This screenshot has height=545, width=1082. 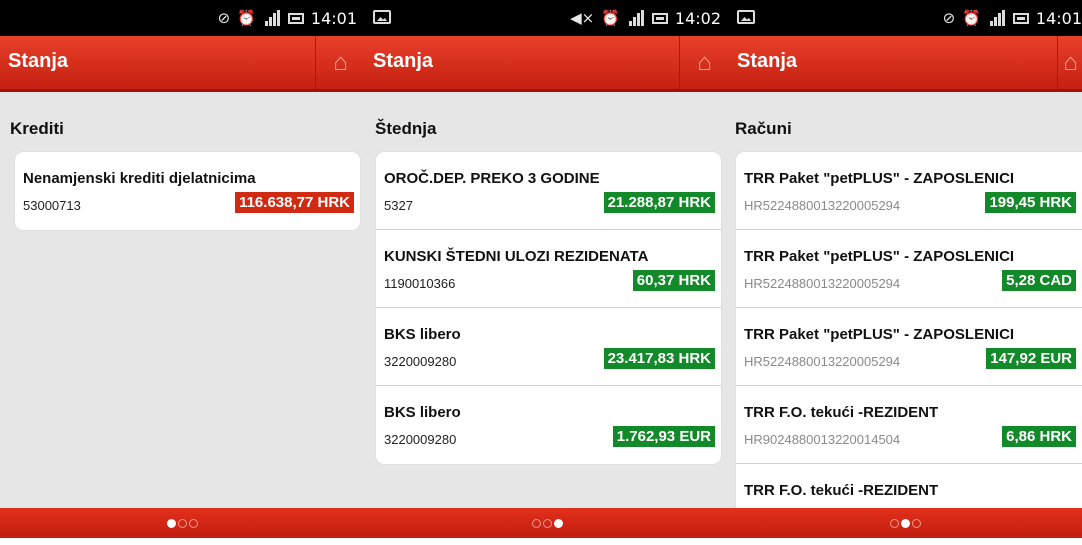 What do you see at coordinates (663, 436) in the screenshot?
I see `amount-badge: 1.762,93 EUR` at bounding box center [663, 436].